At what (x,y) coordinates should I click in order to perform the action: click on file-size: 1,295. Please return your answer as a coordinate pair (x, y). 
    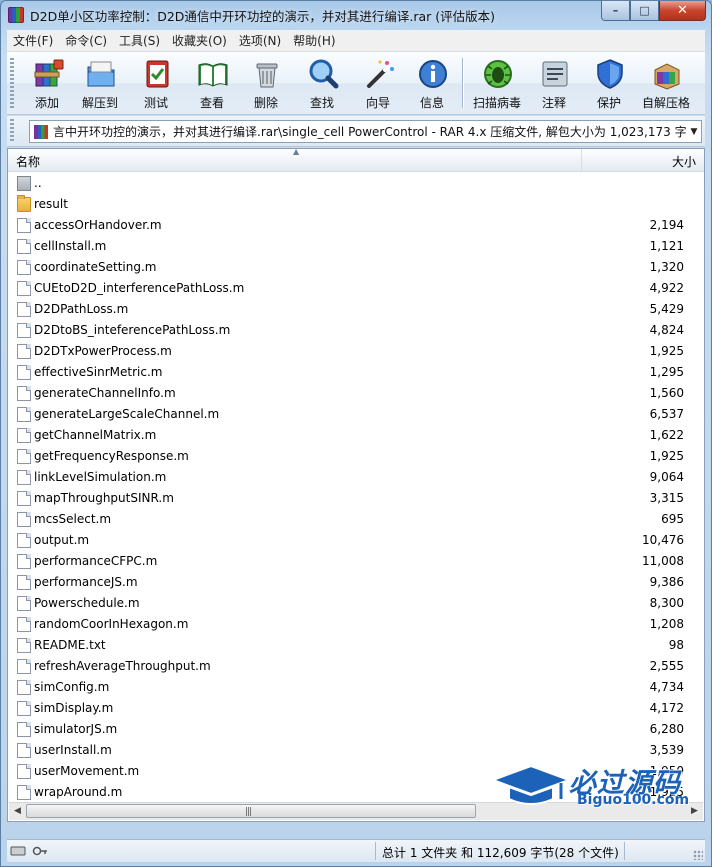
    Looking at the image, I should click on (666, 372).